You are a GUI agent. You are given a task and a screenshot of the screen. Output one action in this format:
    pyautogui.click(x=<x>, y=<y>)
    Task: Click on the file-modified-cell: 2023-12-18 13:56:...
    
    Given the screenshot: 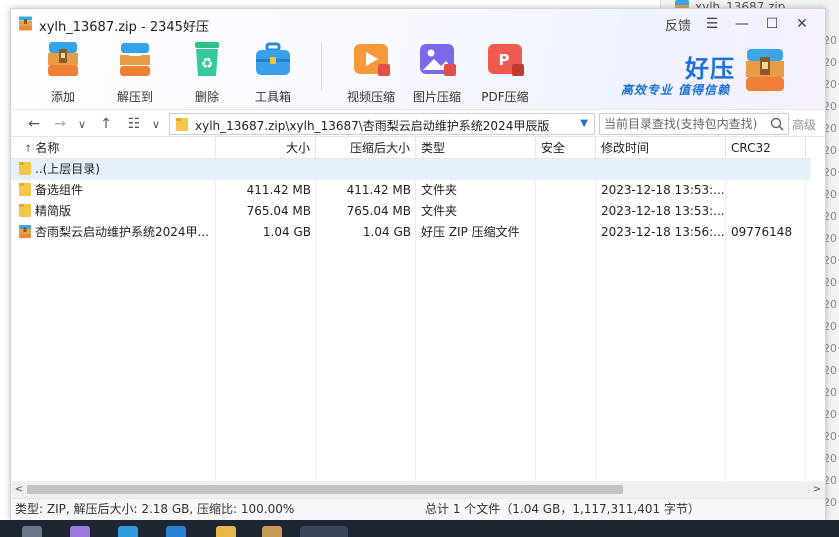 What is the action you would take?
    pyautogui.click(x=663, y=232)
    